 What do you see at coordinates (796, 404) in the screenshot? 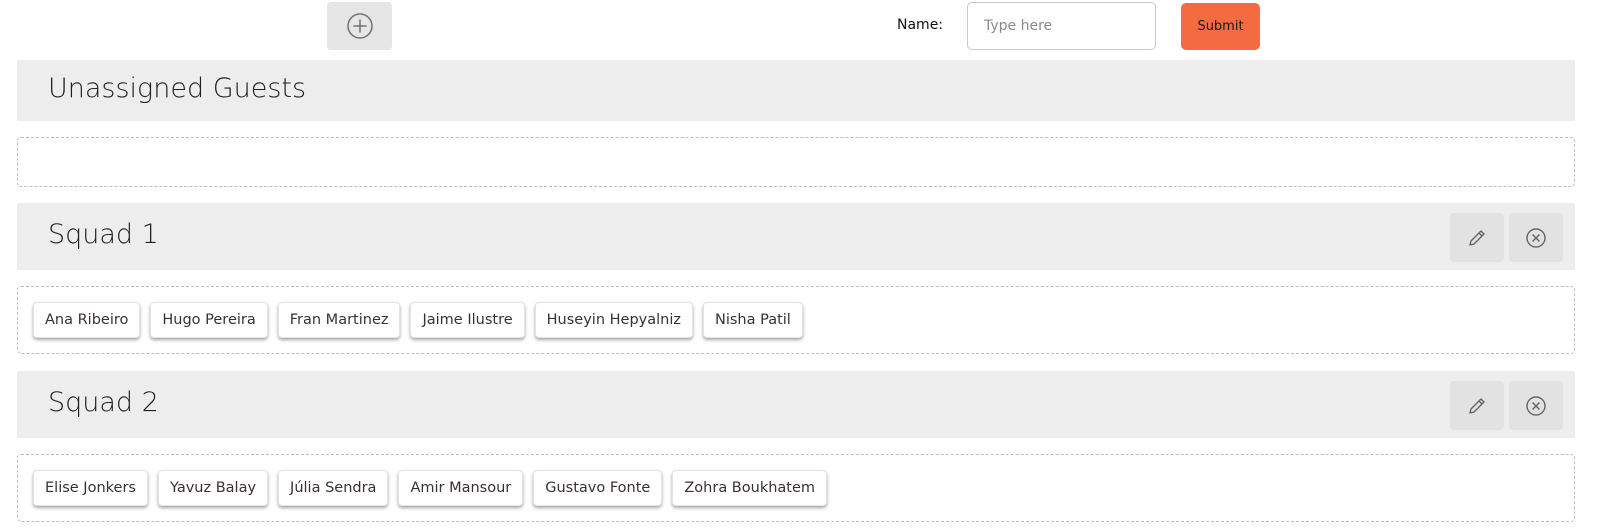
I see `group-header-squad-2: Squad 2` at bounding box center [796, 404].